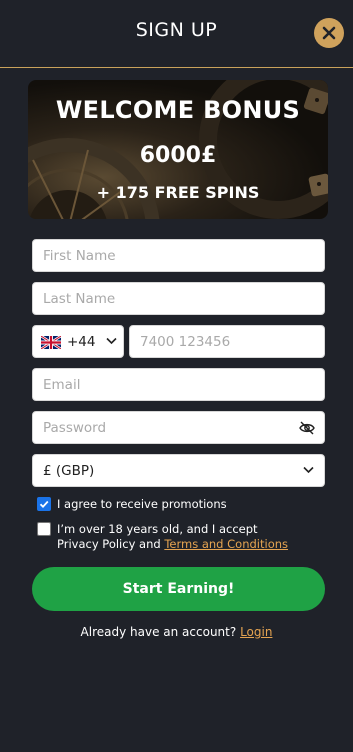 The image size is (353, 752). Describe the element at coordinates (178, 155) in the screenshot. I see `banner-amount: 6000£` at that location.